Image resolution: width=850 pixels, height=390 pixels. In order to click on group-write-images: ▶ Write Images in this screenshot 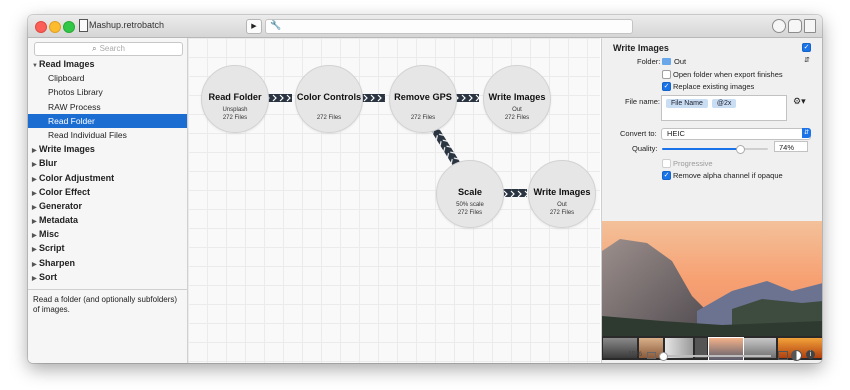, I will do `click(107, 149)`.